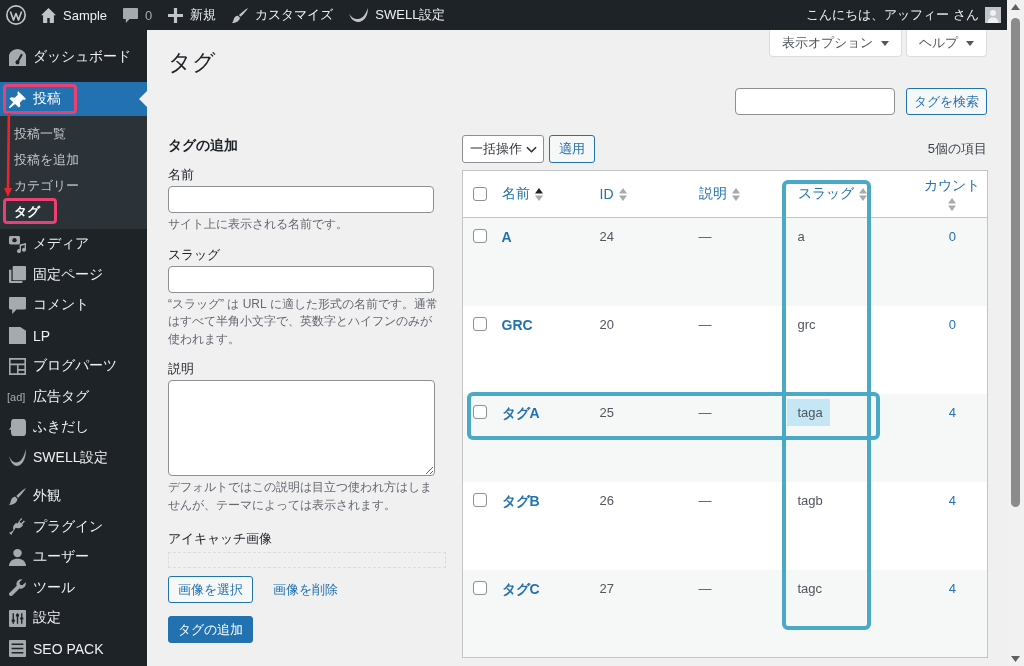  I want to click on field-hint: デフォルトではこの説明は目立つ使われ方はしませんが、テーマによっては表示されます。, so click(300, 496).